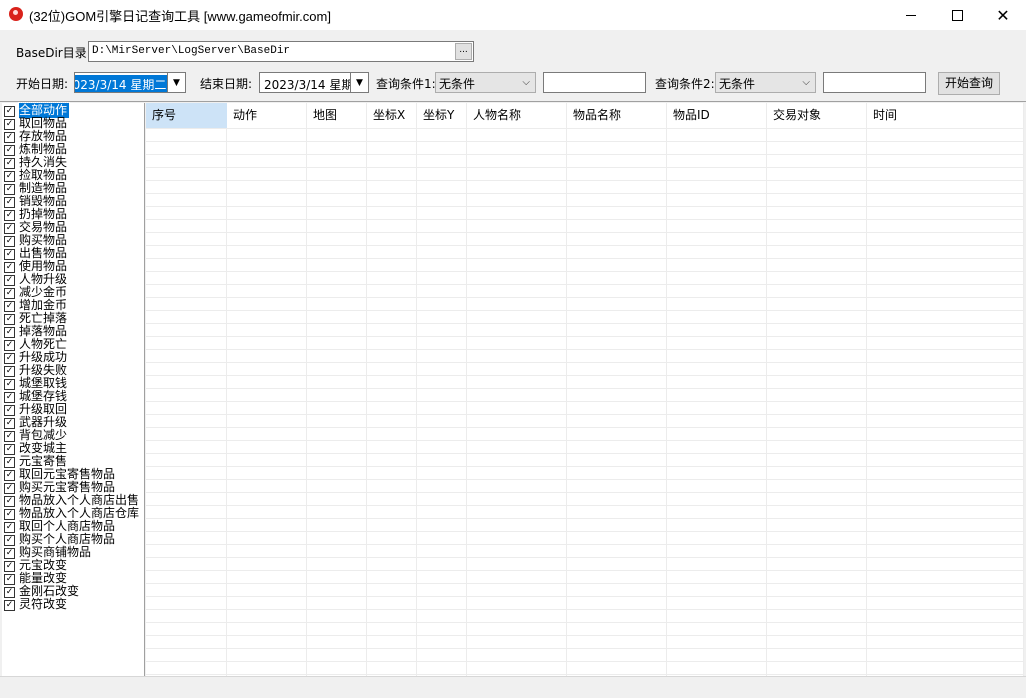 The height and width of the screenshot is (698, 1026). What do you see at coordinates (957, 15) in the screenshot?
I see `maximize-button` at bounding box center [957, 15].